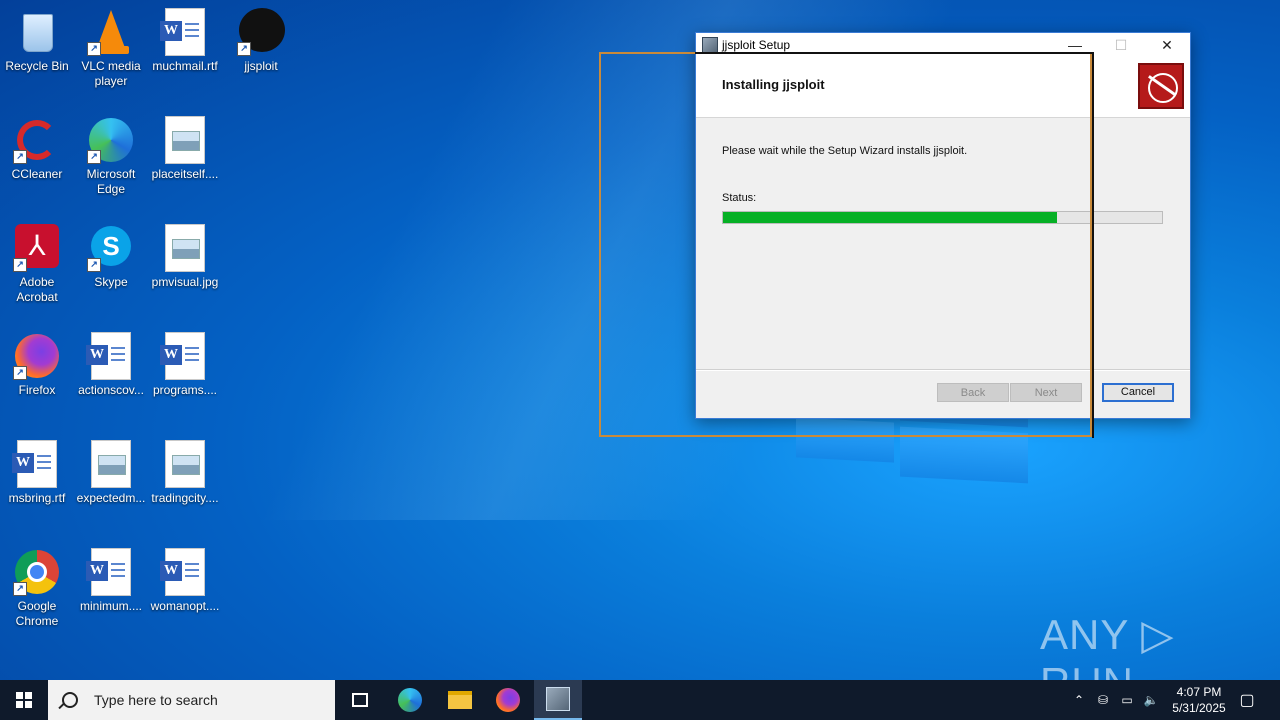 The width and height of the screenshot is (1280, 720). I want to click on maximize-button: ☐, so click(1121, 45).